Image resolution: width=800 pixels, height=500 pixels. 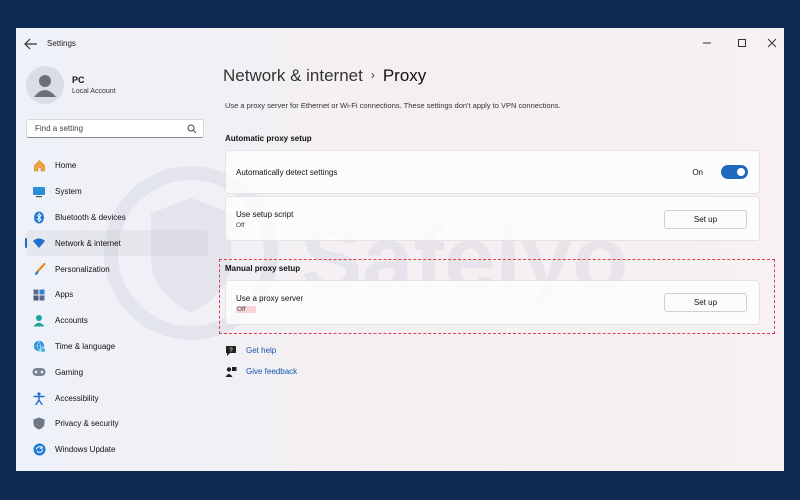 What do you see at coordinates (117, 269) in the screenshot?
I see `sidebar-item-personalization: Personalization` at bounding box center [117, 269].